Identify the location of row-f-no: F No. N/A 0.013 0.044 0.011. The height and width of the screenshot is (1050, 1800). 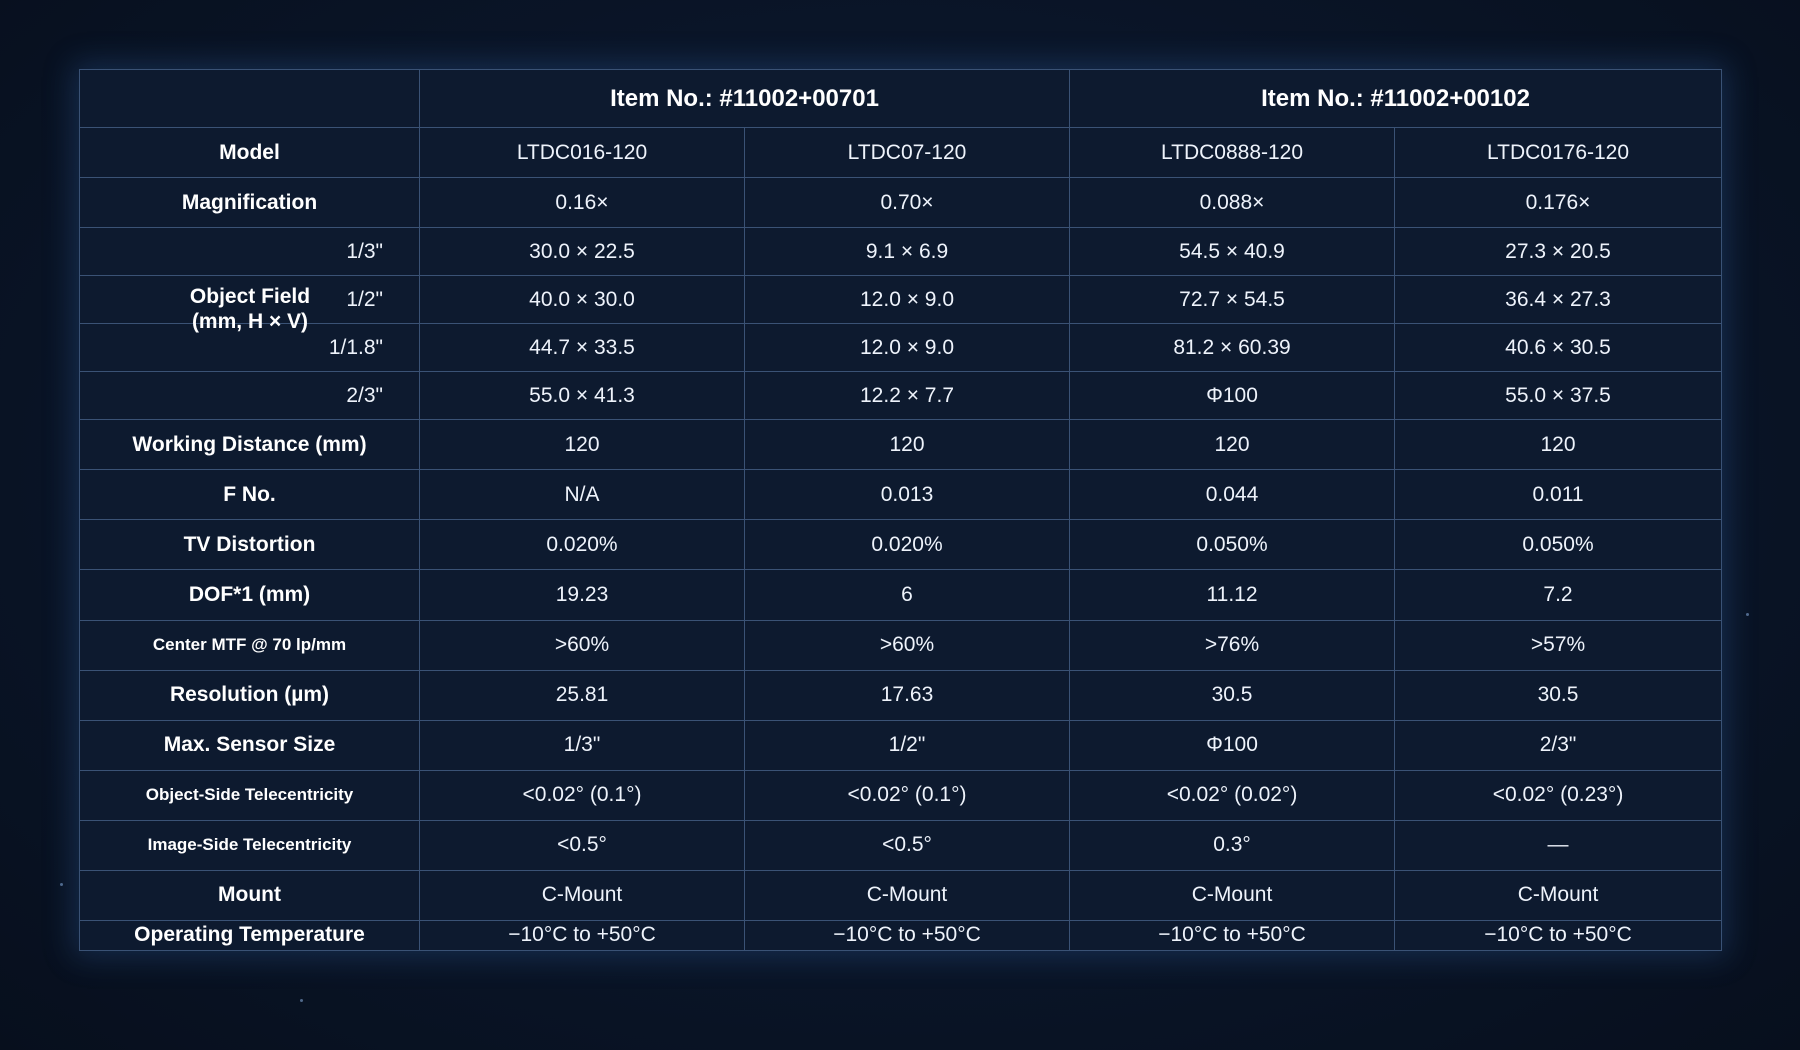
(901, 495).